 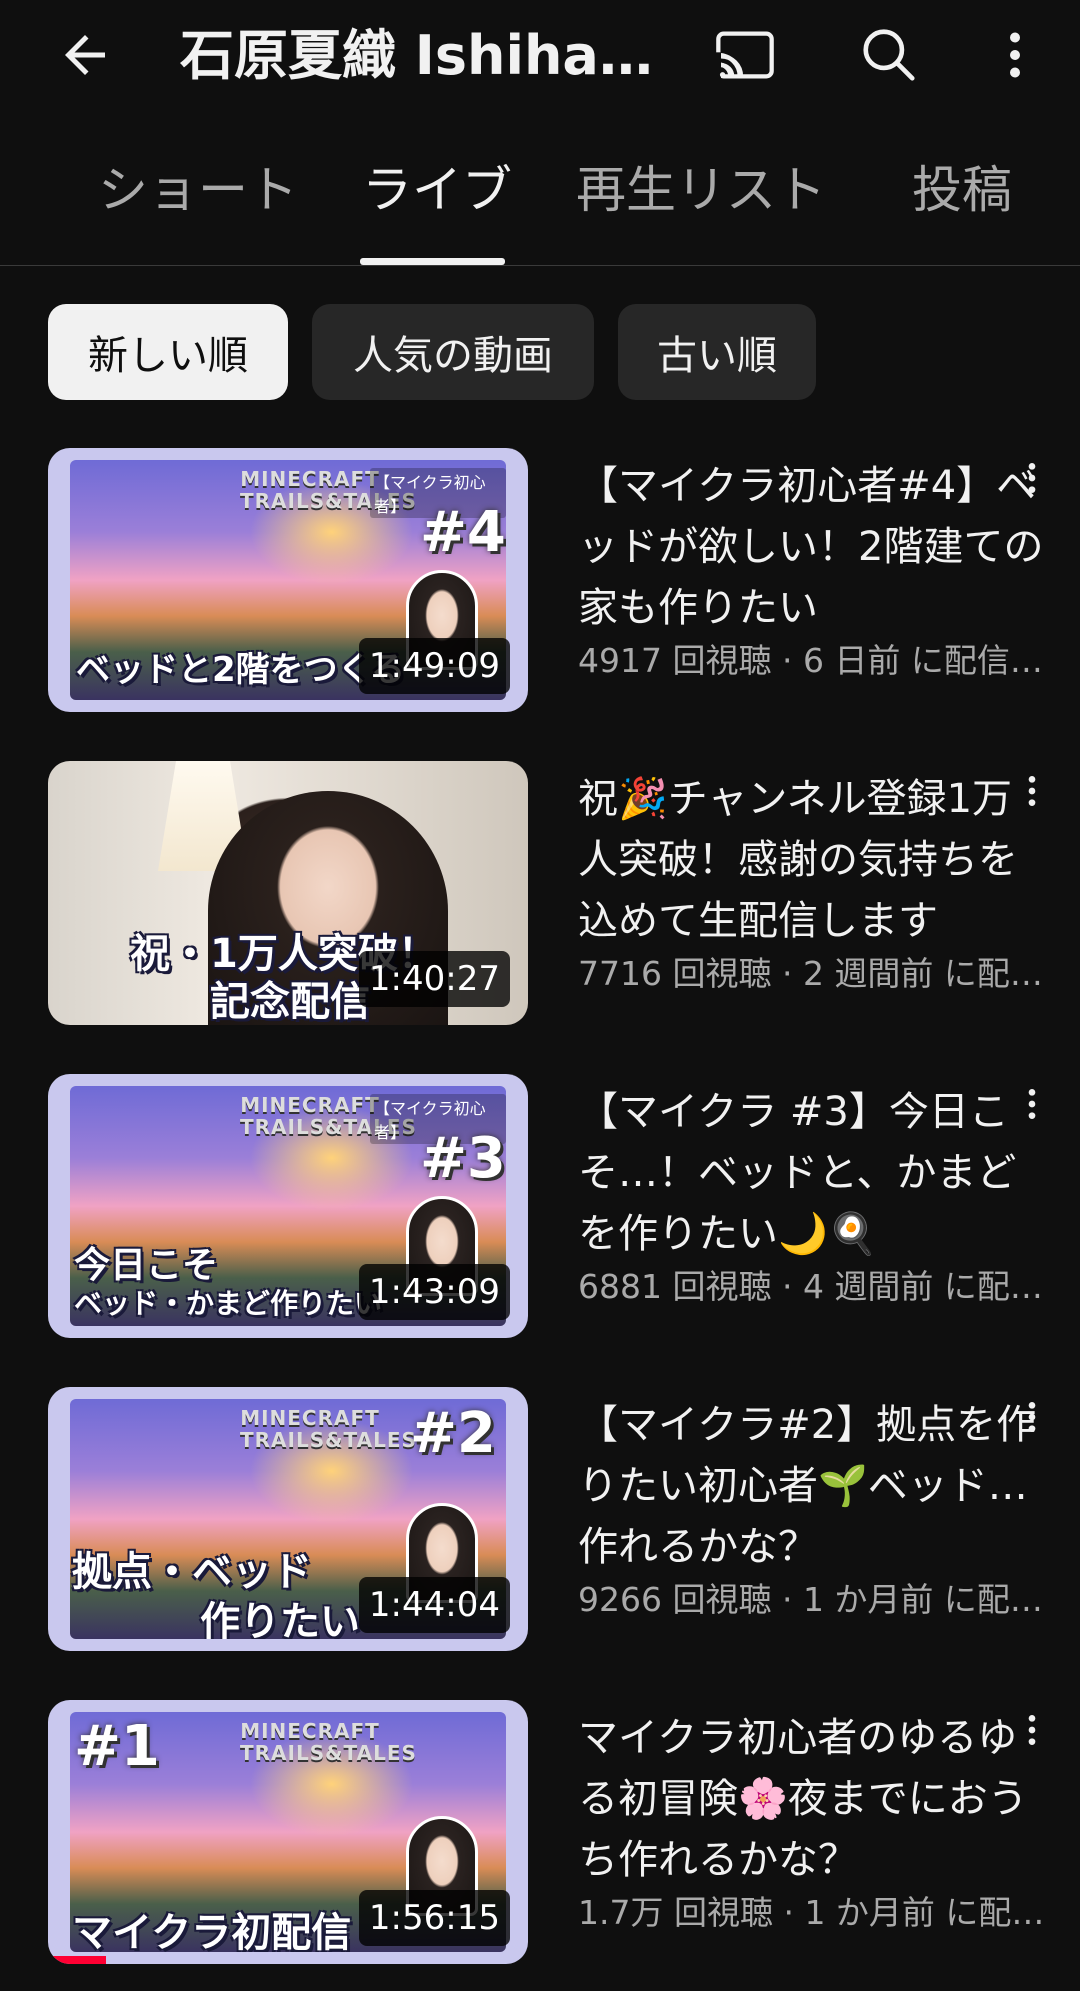 I want to click on video-thumbnail: 祝・1万人突破！ 記念配信 1:40:27, so click(x=288, y=893).